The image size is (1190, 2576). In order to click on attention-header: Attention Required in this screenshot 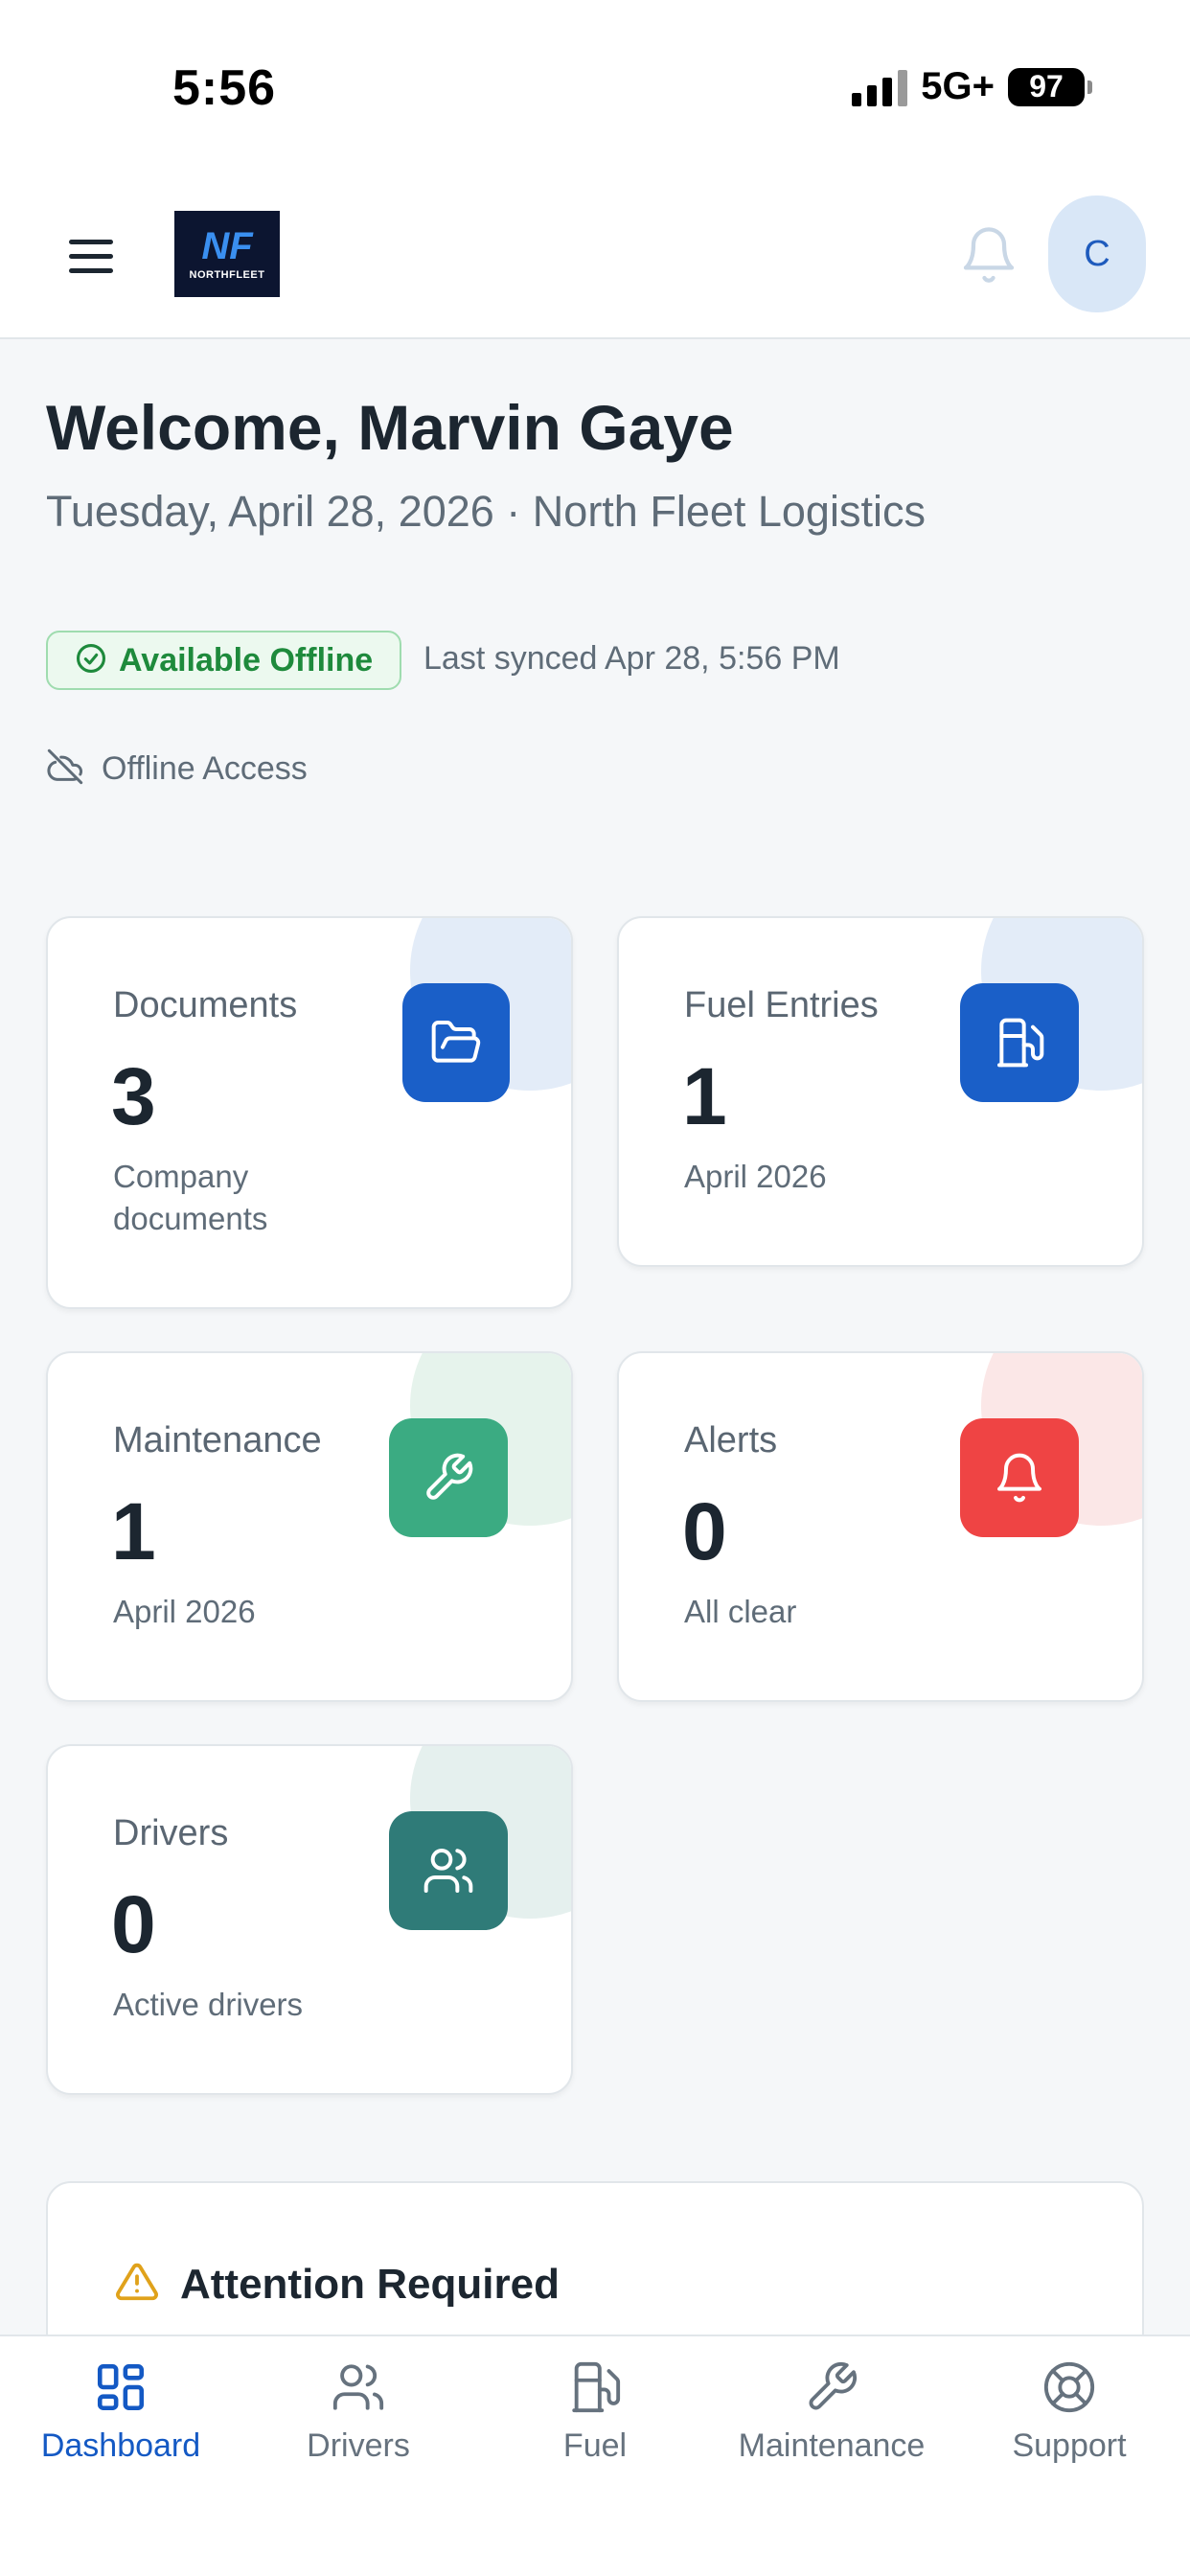, I will do `click(338, 2284)`.